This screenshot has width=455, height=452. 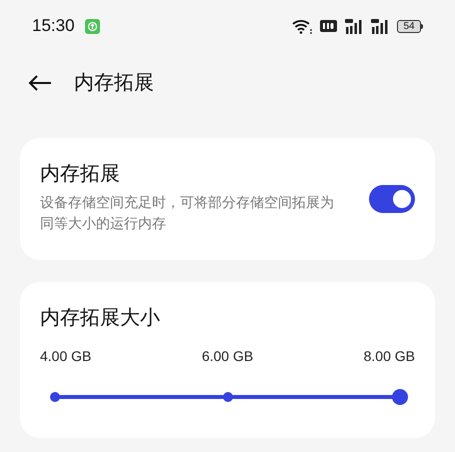 I want to click on size-option: 6.00 GB, so click(x=228, y=356).